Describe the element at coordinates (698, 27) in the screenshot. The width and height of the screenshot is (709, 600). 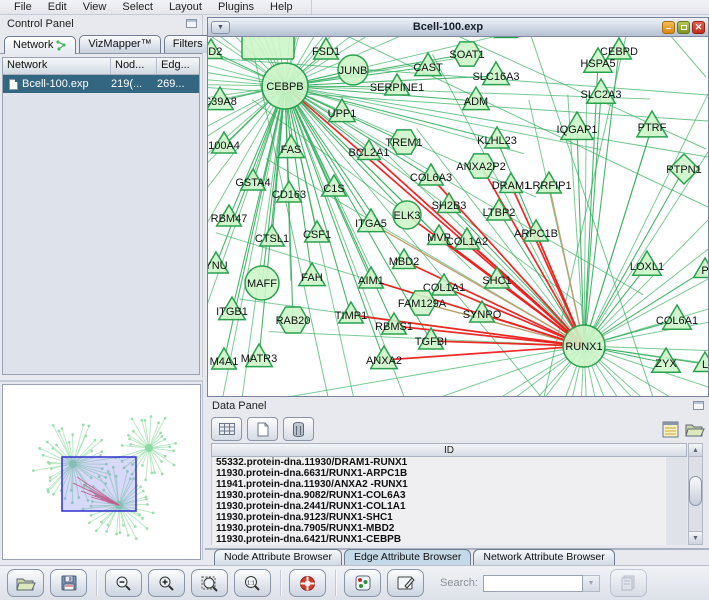
I see `close-button: ✕` at that location.